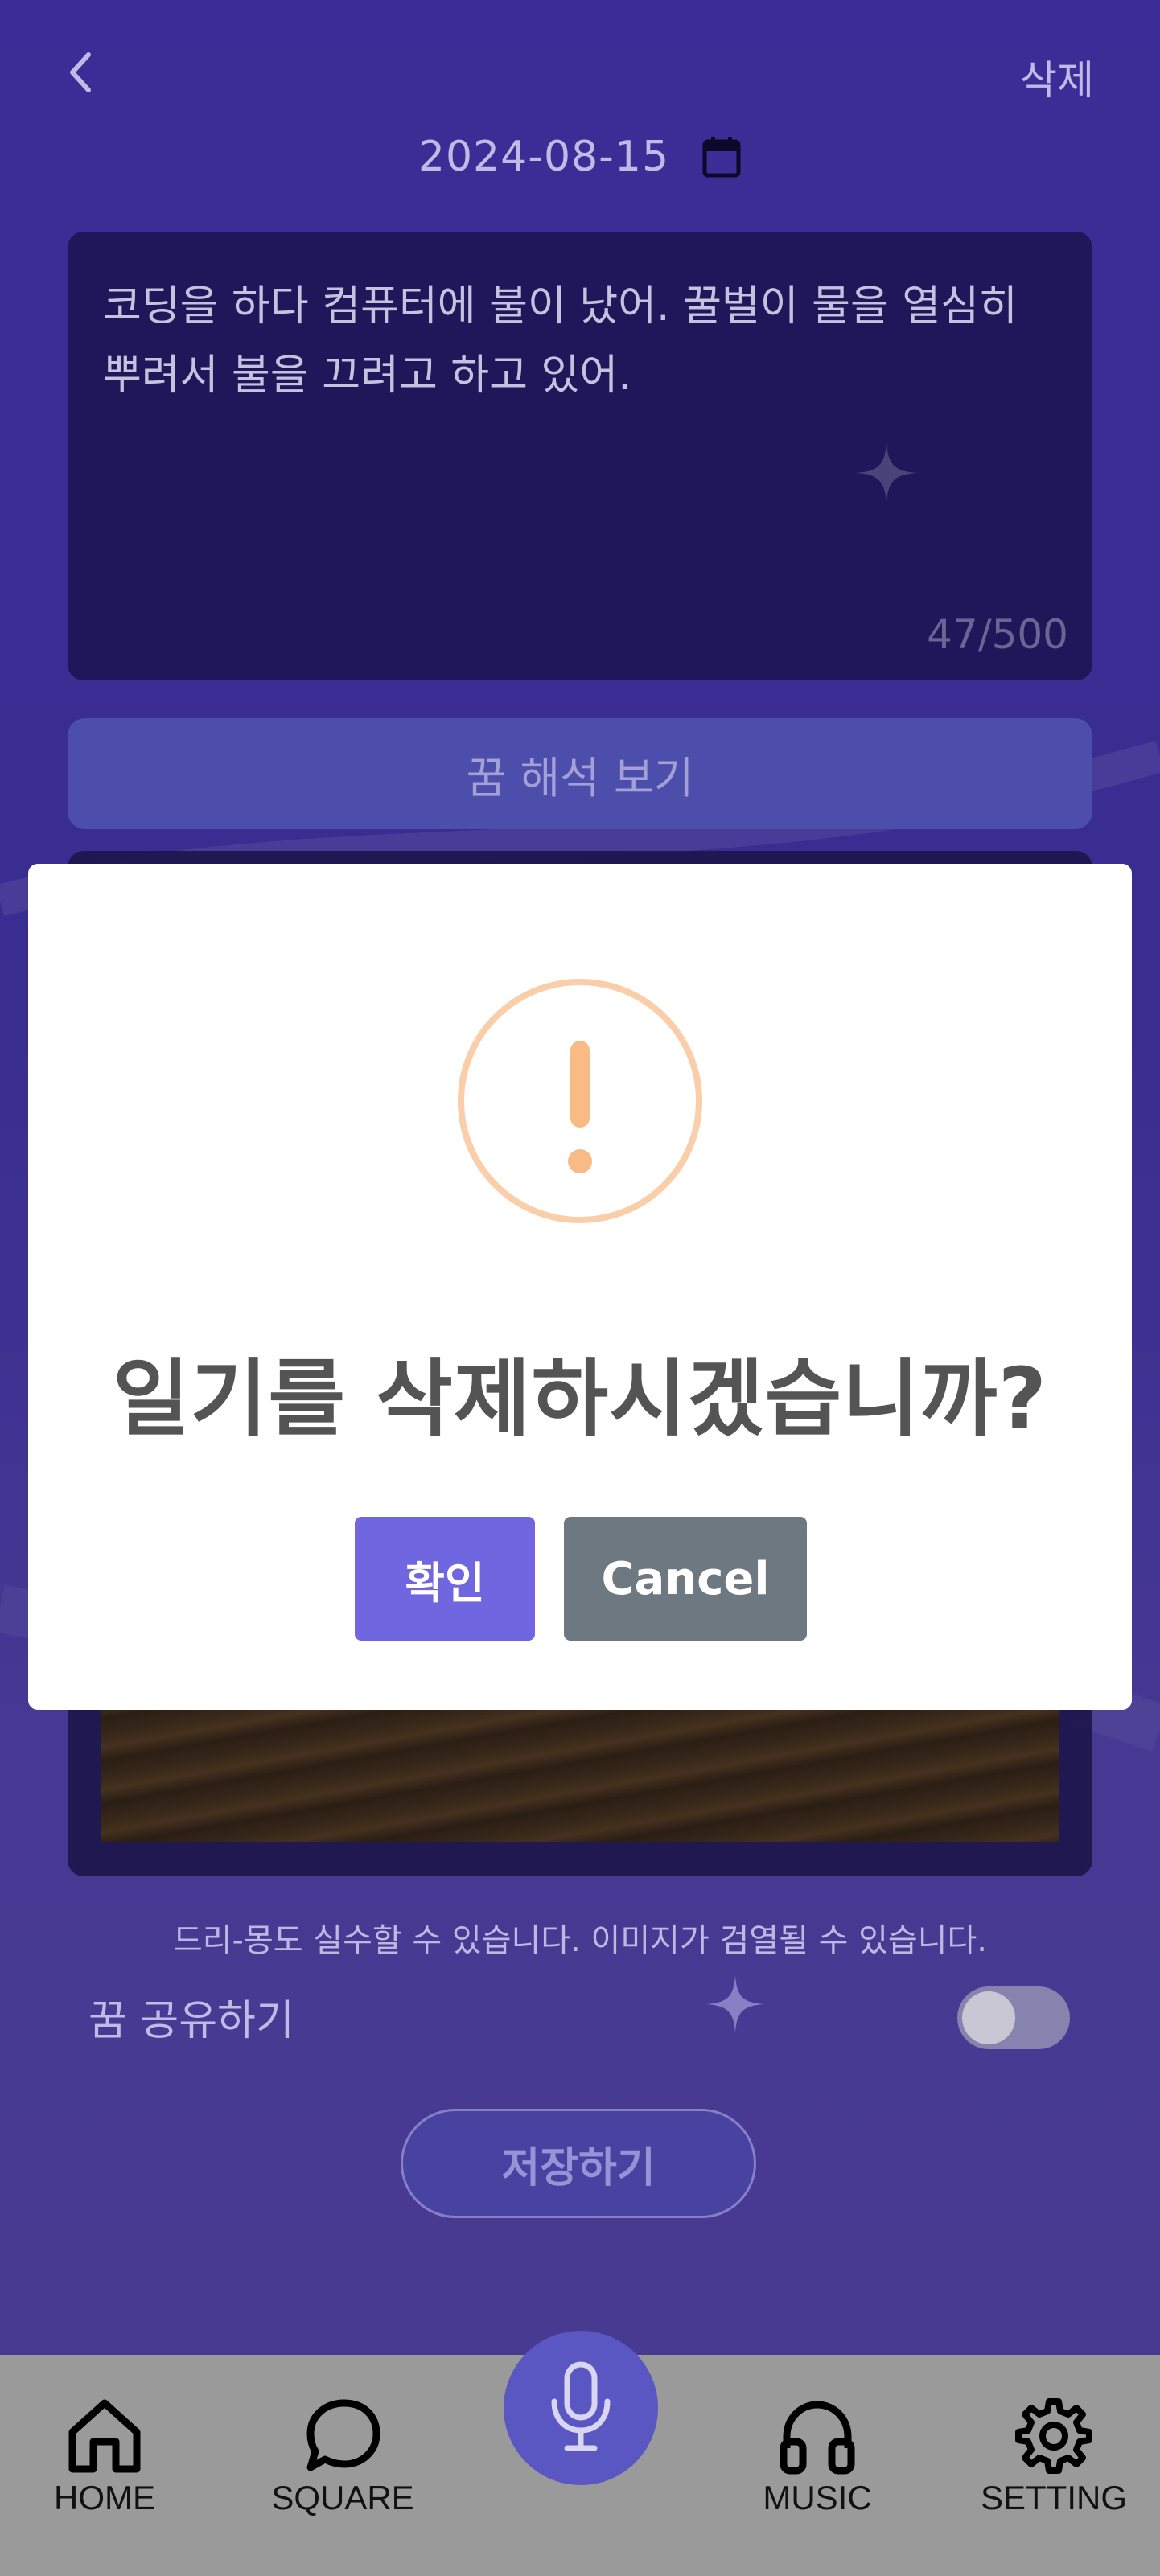 The height and width of the screenshot is (2576, 1160). Describe the element at coordinates (343, 2435) in the screenshot. I see `chat-bubble-icon` at that location.